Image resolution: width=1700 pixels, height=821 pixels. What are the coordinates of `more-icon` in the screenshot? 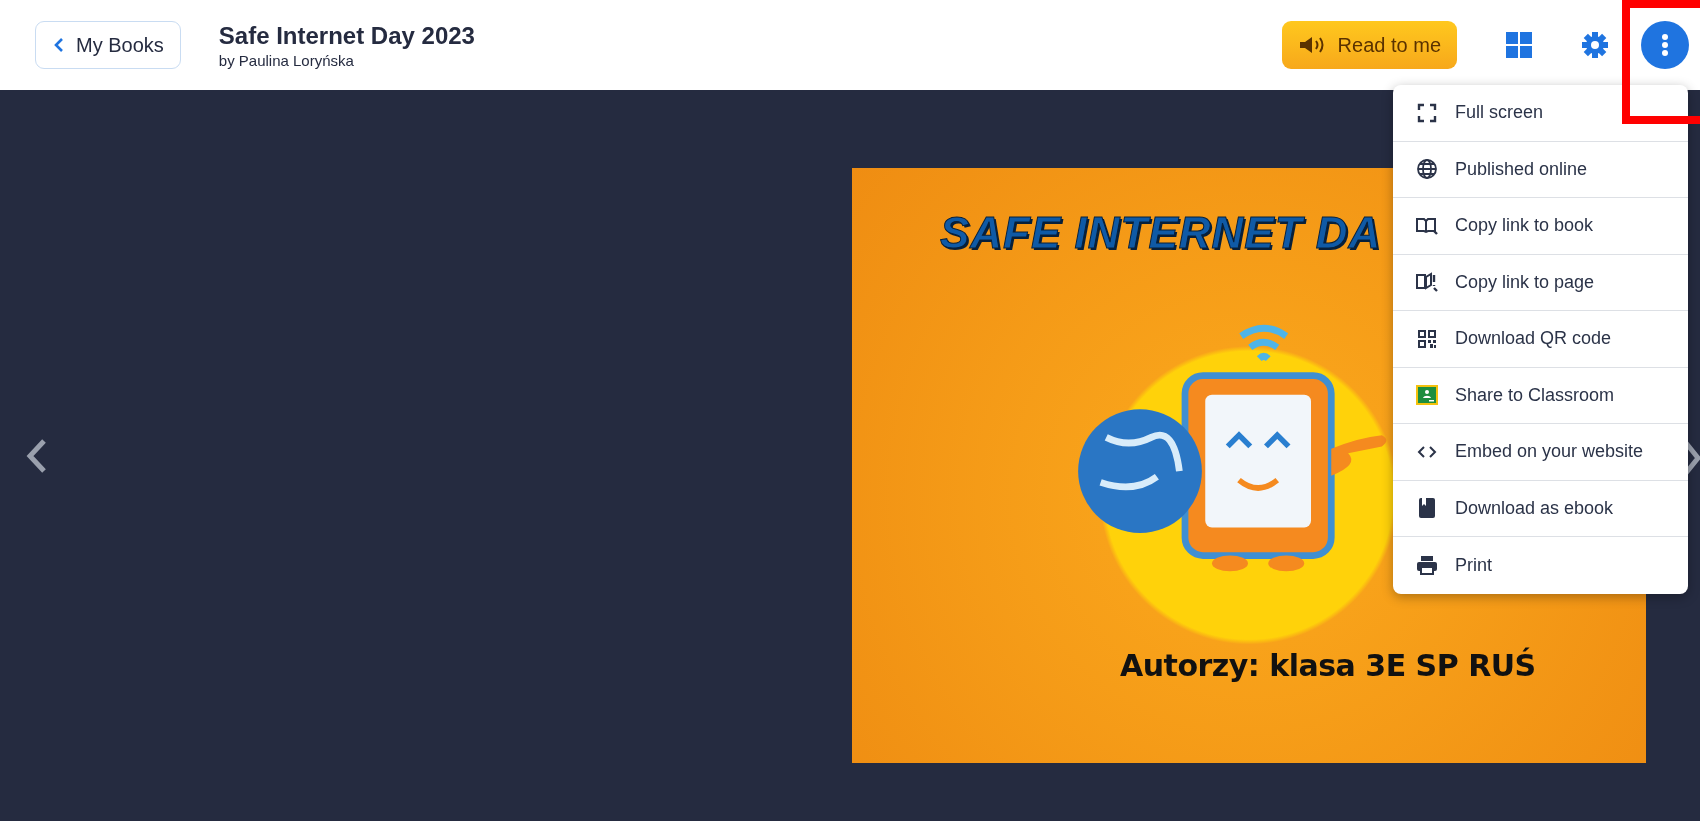 It's located at (1665, 45).